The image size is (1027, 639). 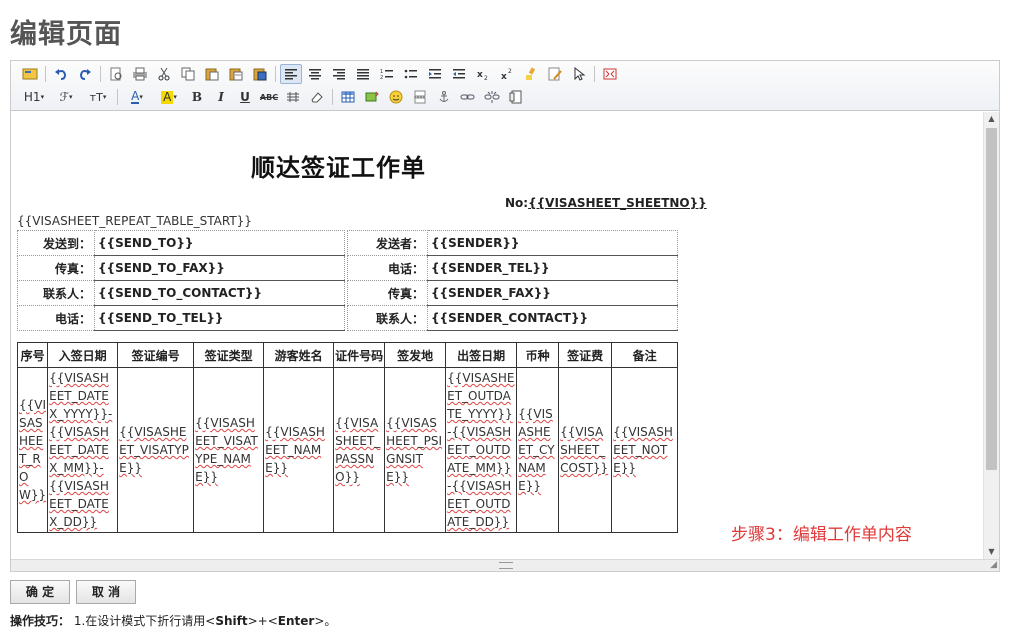 I want to click on table-row: 传真： {{SEND_TO_FAX}}, so click(x=181, y=268).